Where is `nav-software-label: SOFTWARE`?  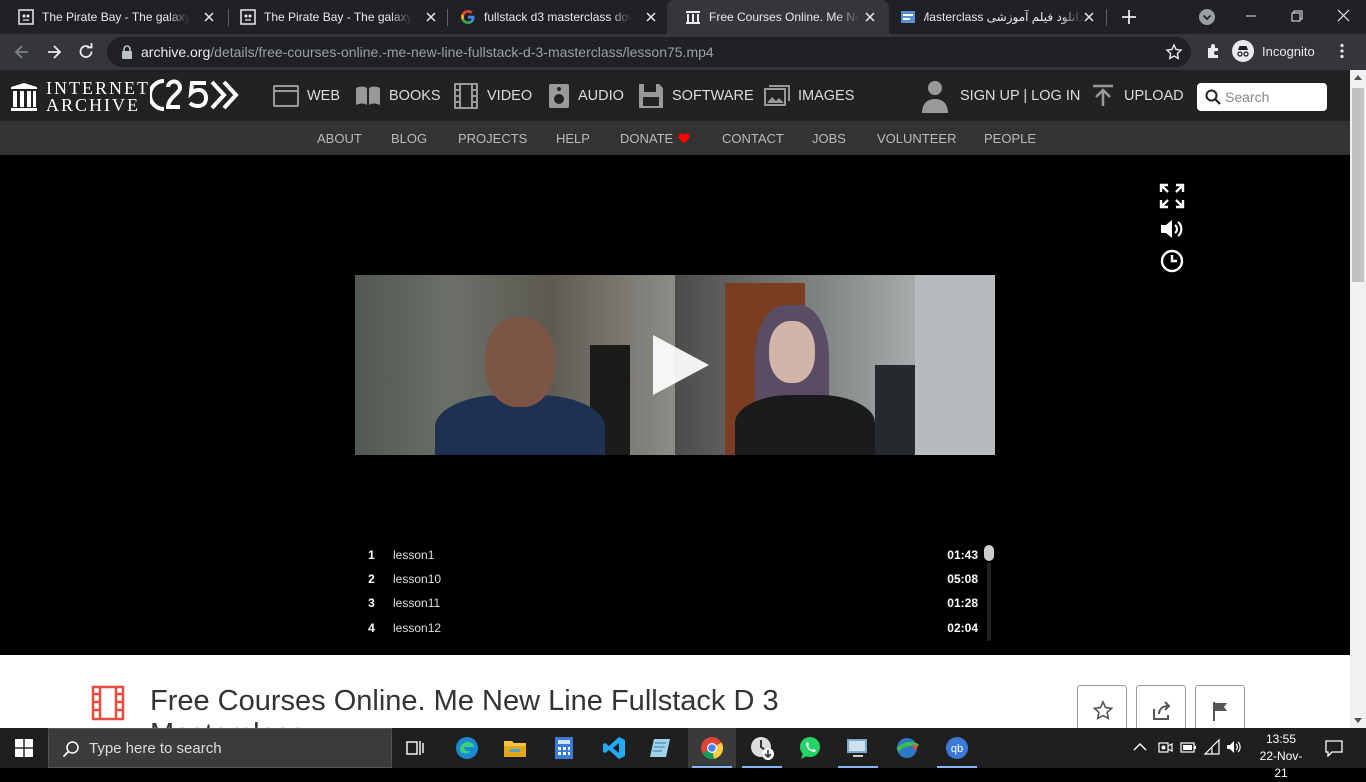 nav-software-label: SOFTWARE is located at coordinates (713, 95).